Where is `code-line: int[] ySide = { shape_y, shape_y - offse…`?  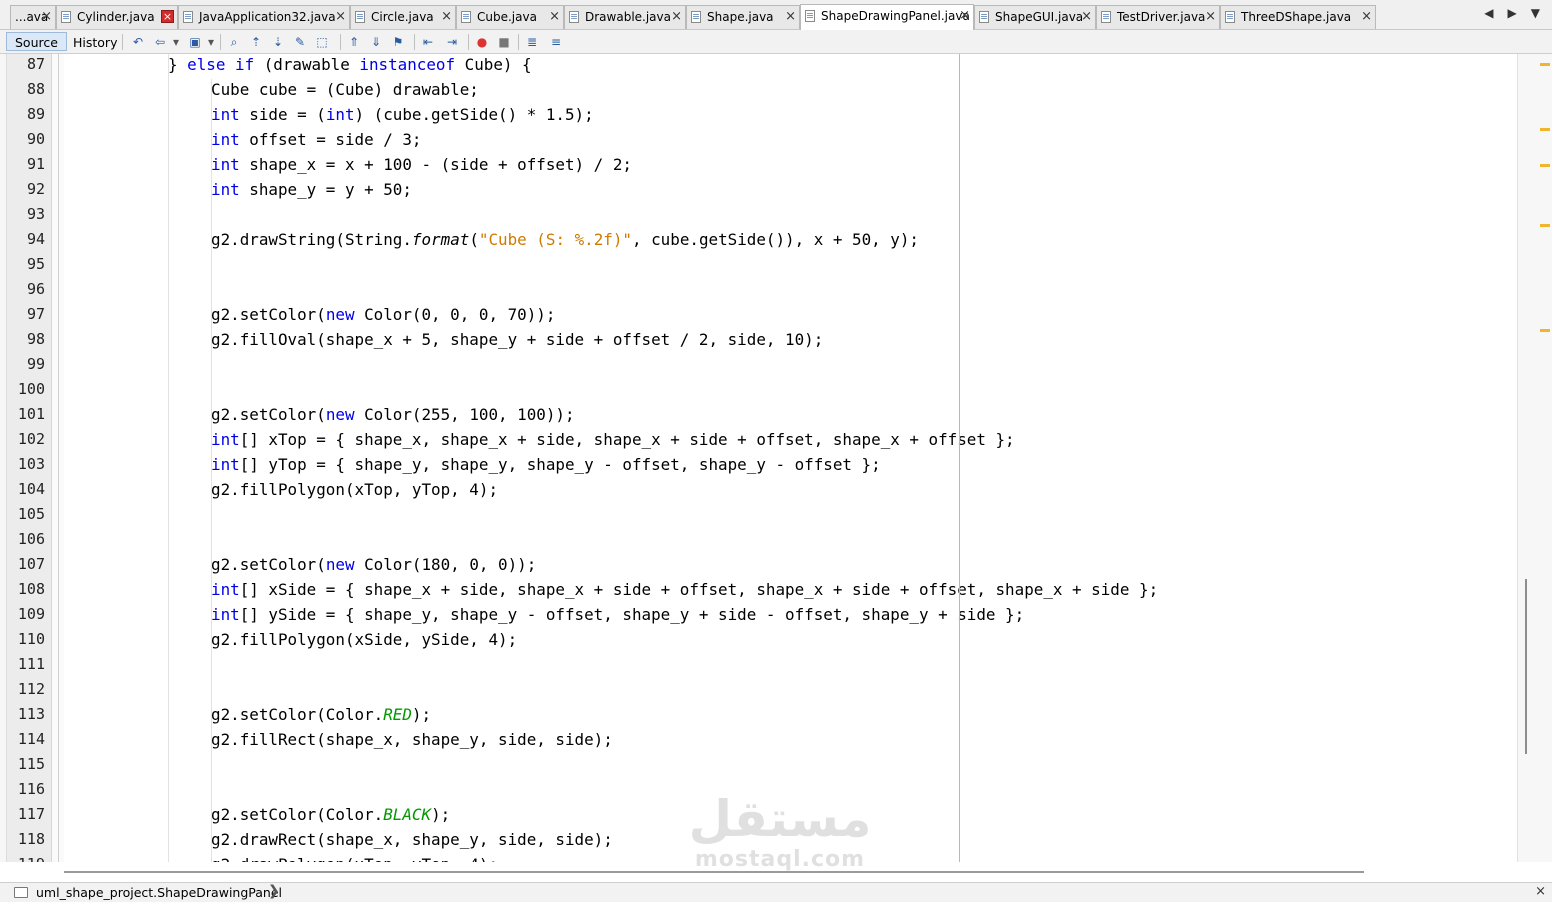 code-line: int[] ySide = { shape_y, shape_y - offse… is located at coordinates (617, 614).